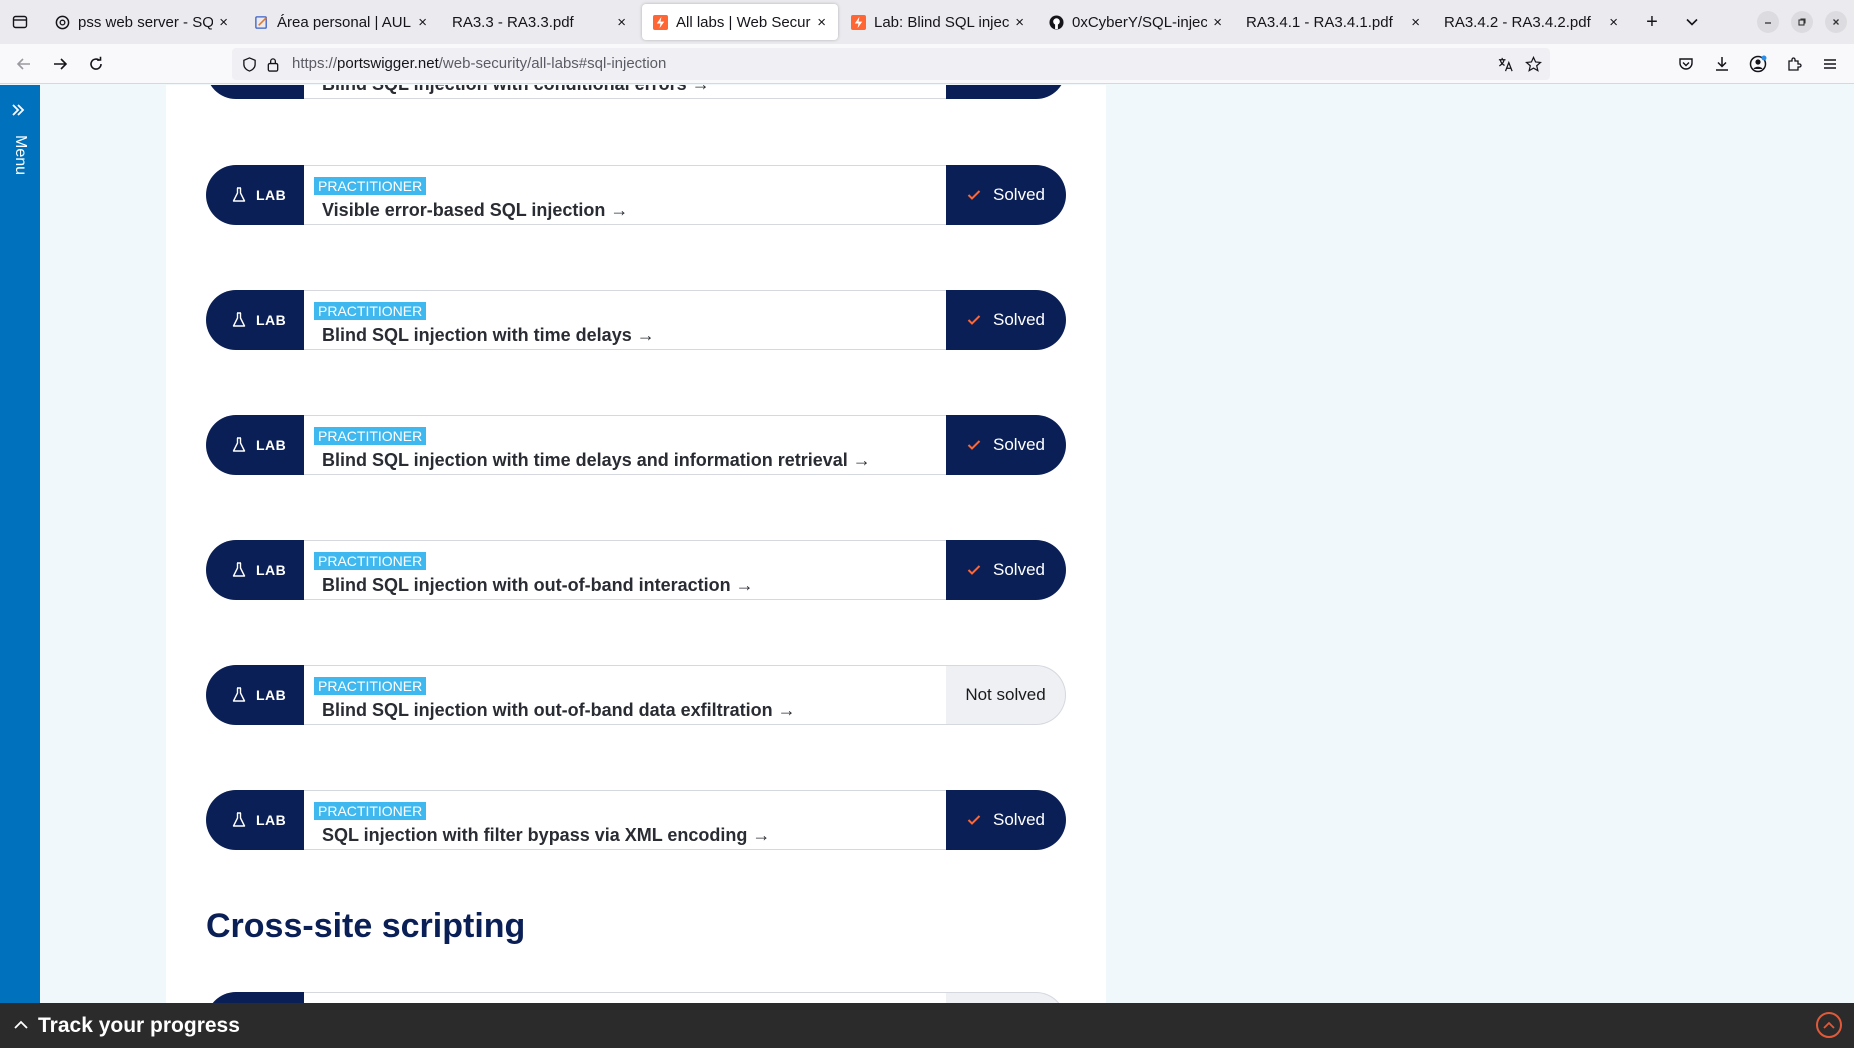 The image size is (1854, 1048). I want to click on tab-chatgpt: pss web server - SQL I ×, so click(142, 22).